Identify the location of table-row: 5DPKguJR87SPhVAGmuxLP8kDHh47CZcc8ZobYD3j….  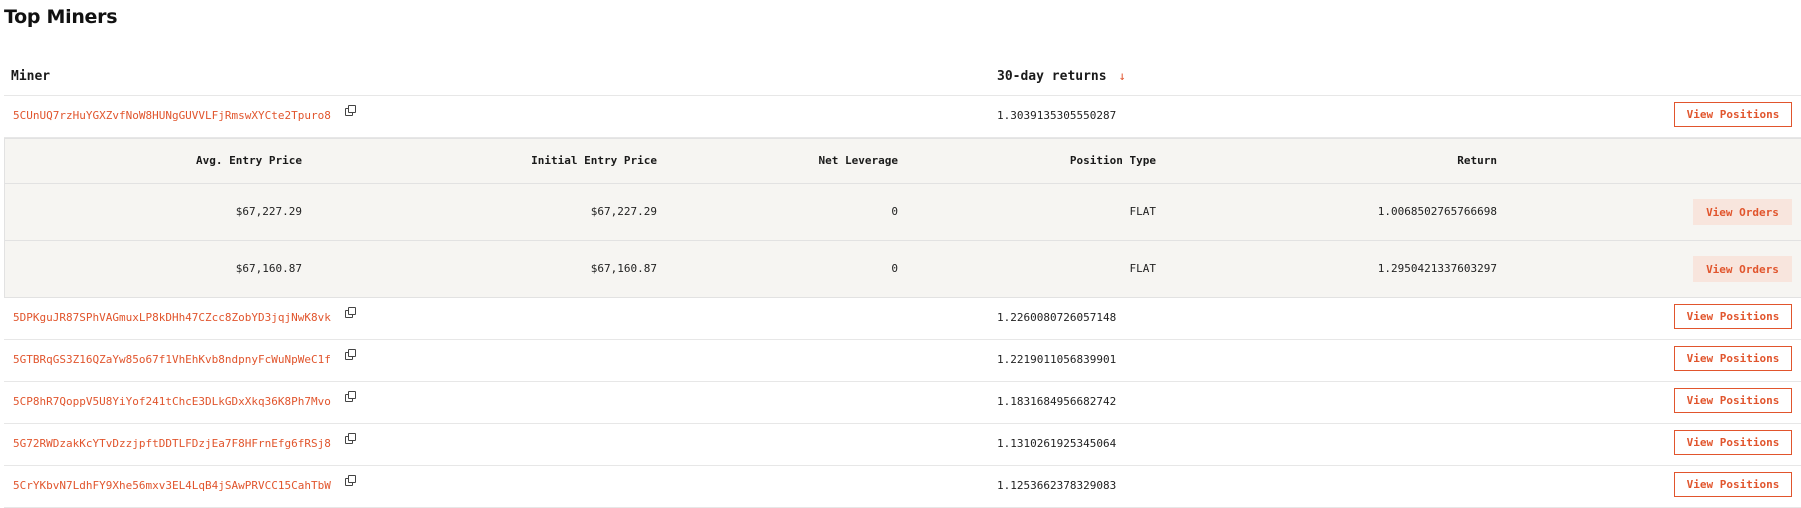
(902, 319).